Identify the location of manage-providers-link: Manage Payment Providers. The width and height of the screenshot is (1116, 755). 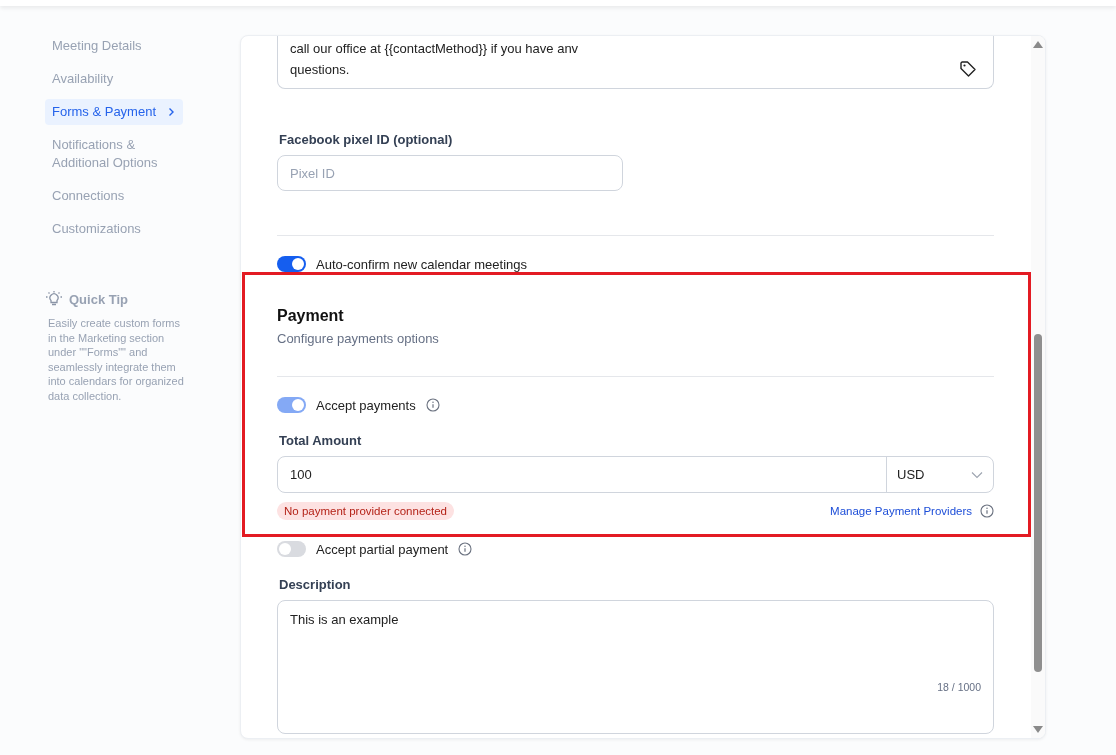
(901, 511).